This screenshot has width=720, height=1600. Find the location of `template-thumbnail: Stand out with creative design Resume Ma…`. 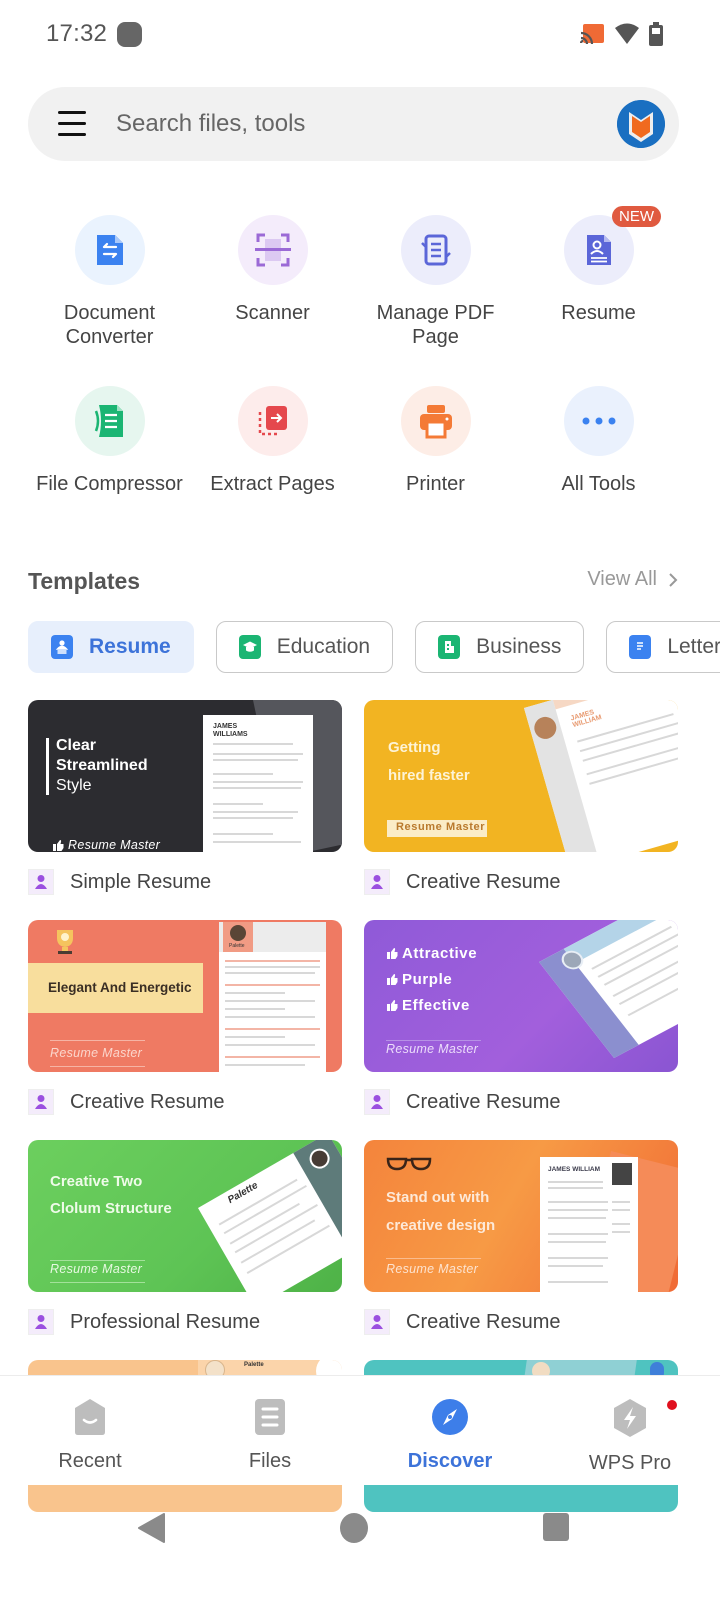

template-thumbnail: Stand out with creative design Resume Ma… is located at coordinates (521, 1216).